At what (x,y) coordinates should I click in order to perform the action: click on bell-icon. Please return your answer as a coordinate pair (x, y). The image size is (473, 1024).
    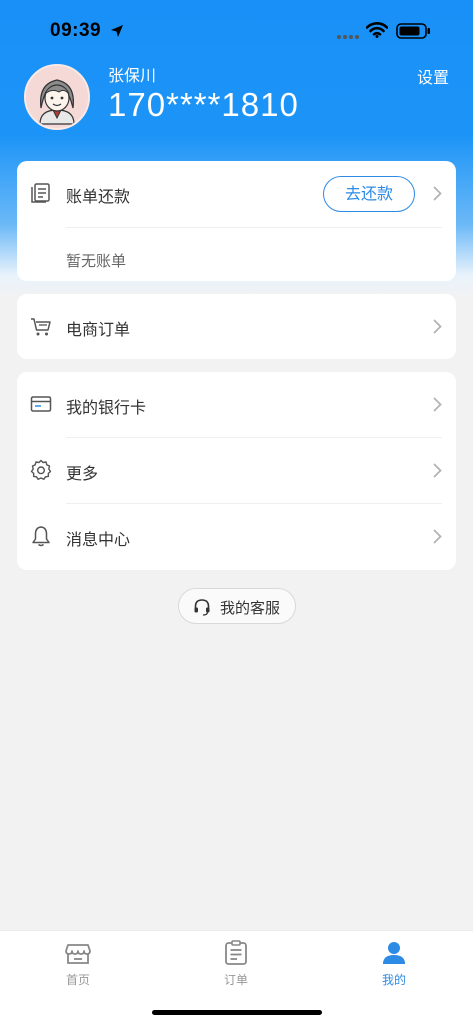
    Looking at the image, I should click on (41, 536).